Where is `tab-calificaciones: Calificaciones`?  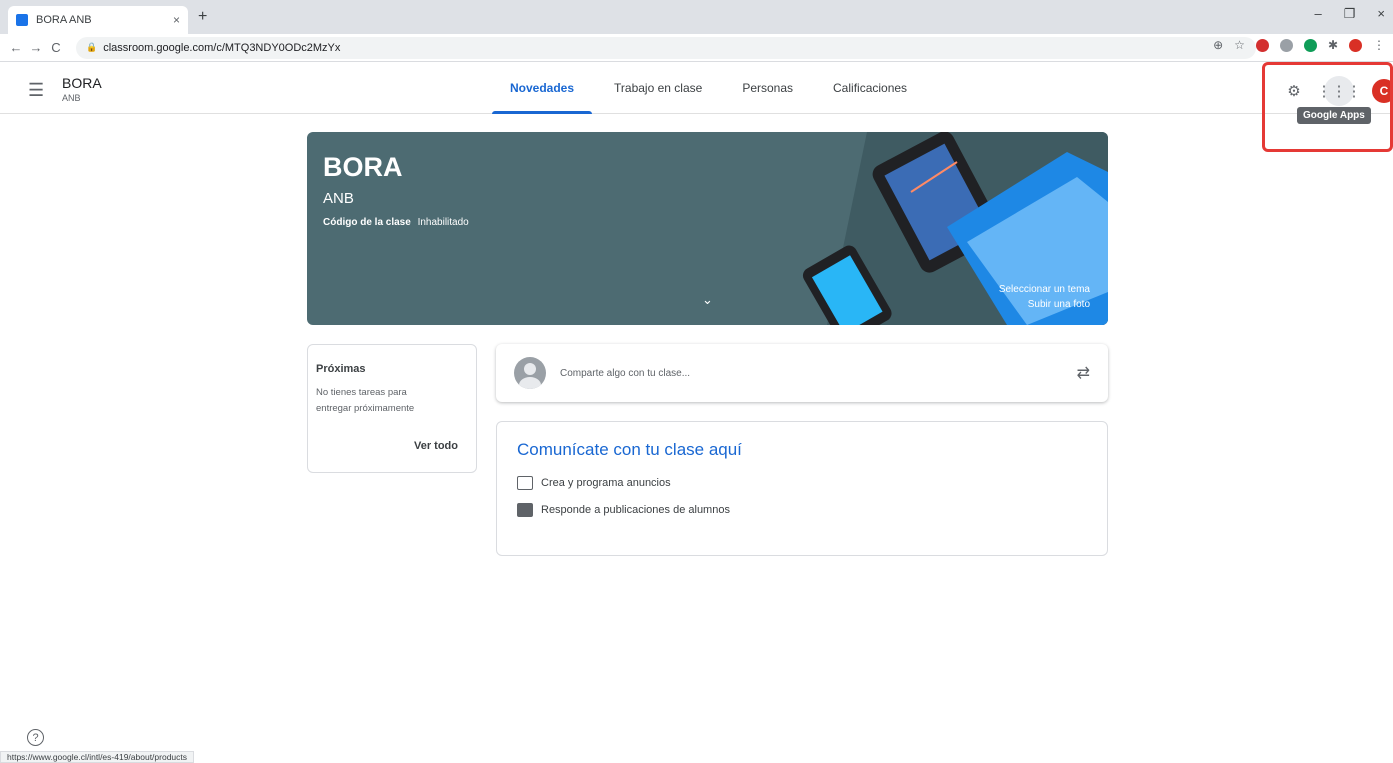 tab-calificaciones: Calificaciones is located at coordinates (870, 88).